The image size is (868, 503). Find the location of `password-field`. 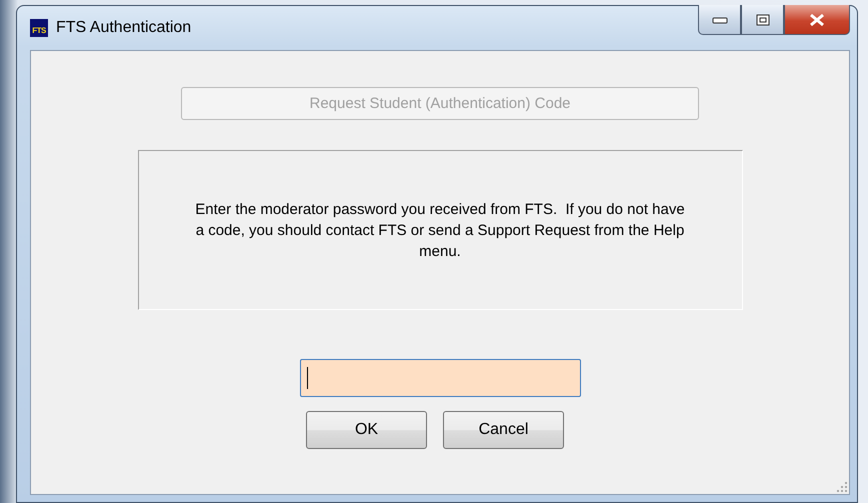

password-field is located at coordinates (440, 378).